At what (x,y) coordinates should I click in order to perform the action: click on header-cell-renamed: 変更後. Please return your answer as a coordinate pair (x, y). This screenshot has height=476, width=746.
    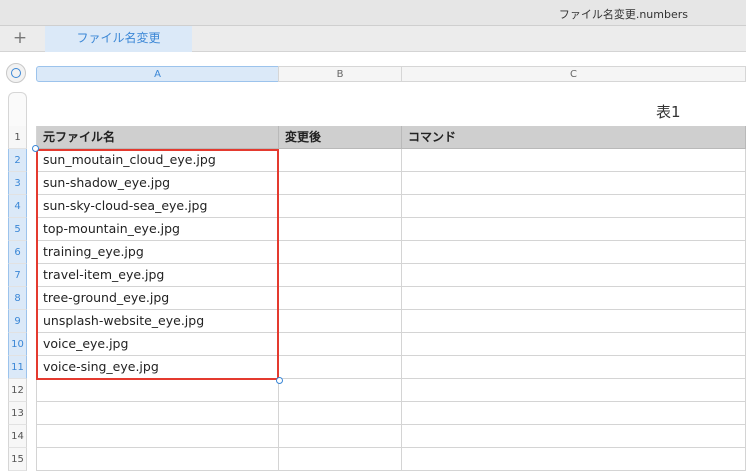
    Looking at the image, I should click on (340, 137).